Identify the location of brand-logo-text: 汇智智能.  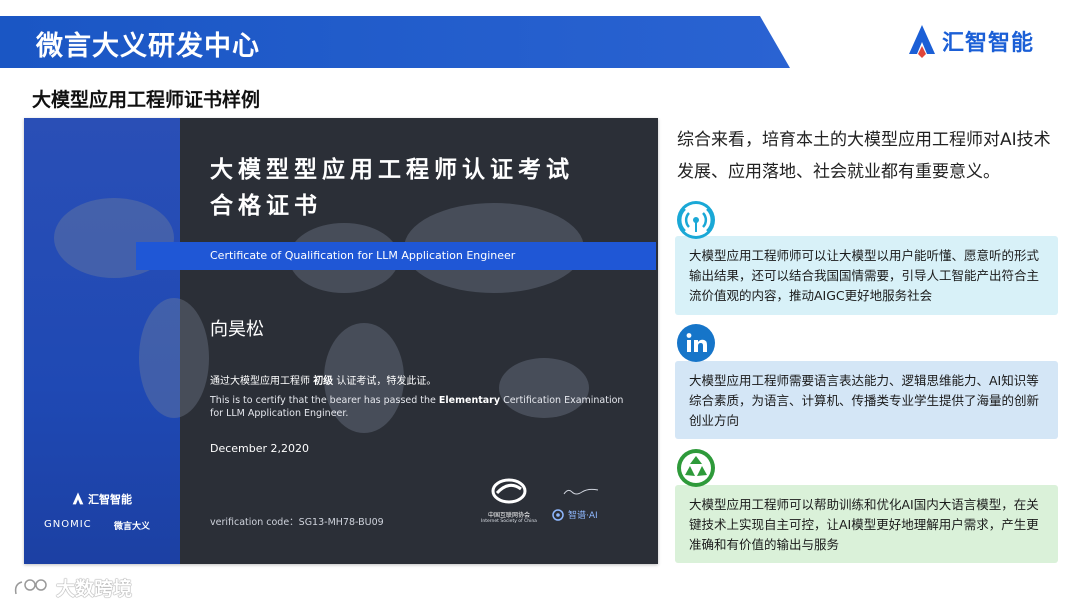
(988, 43).